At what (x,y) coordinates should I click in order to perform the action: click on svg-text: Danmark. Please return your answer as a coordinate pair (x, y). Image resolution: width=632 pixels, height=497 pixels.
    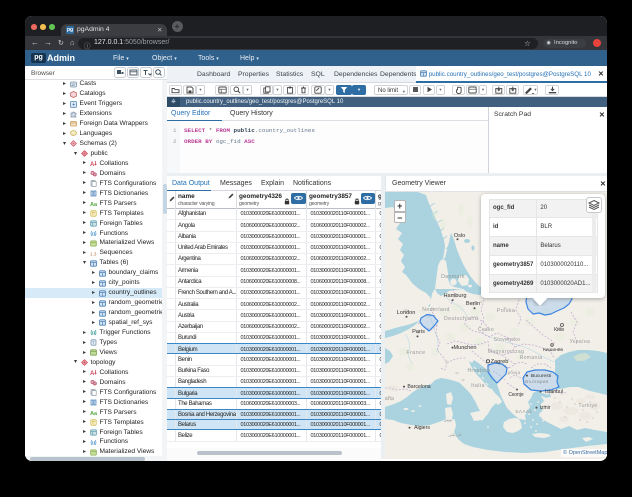
    Looking at the image, I should click on (453, 277).